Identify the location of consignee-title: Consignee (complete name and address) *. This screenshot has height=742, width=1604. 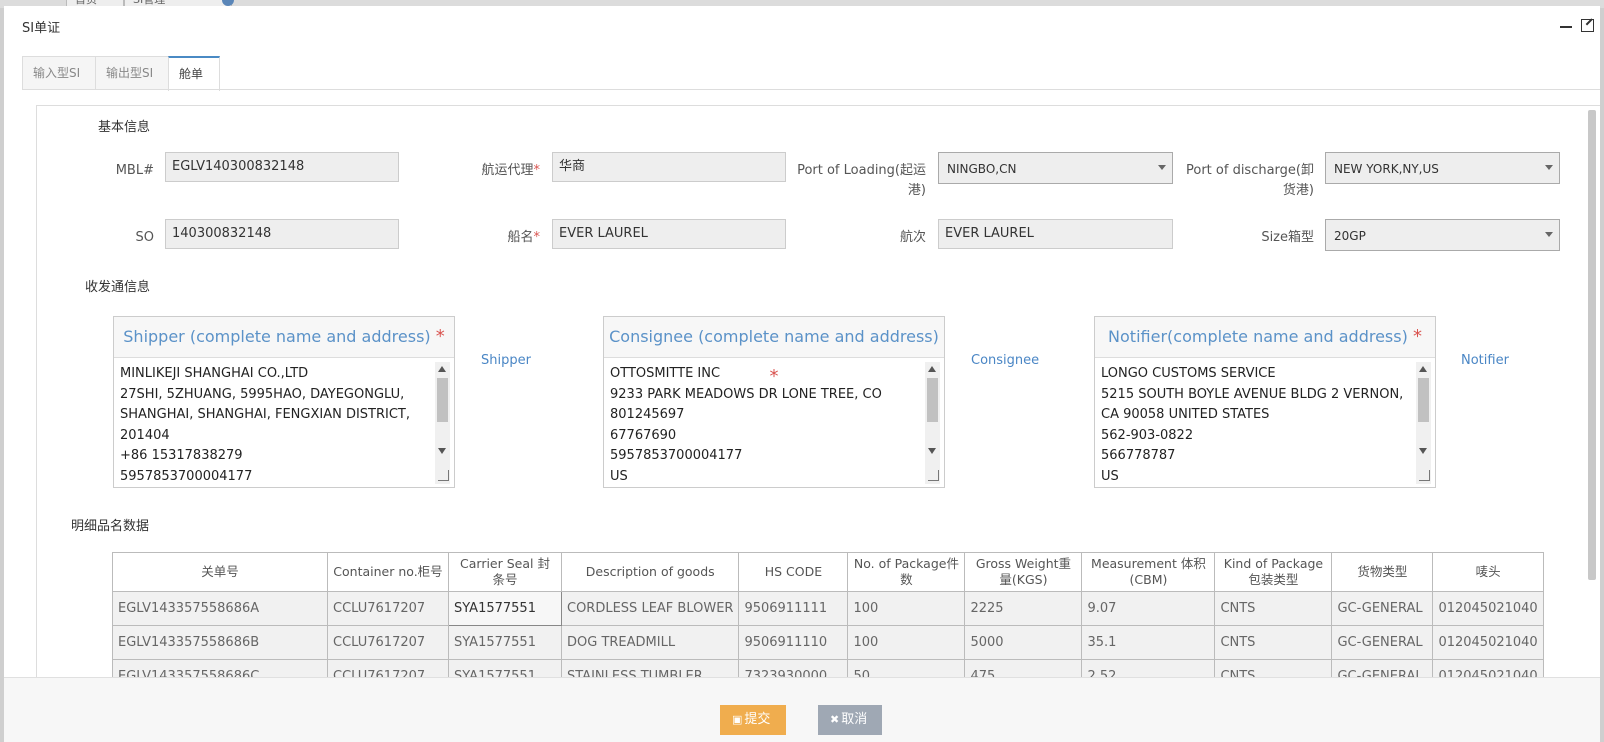
(774, 352).